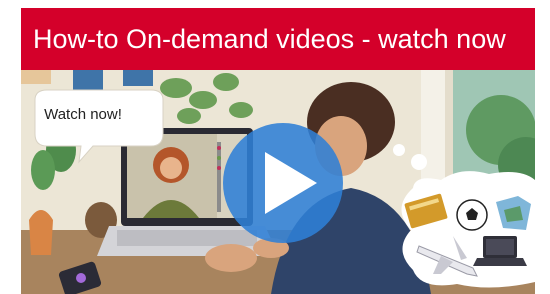 The width and height of the screenshot is (550, 294). I want to click on speech-bubble-text: Watch now!, so click(83, 114).